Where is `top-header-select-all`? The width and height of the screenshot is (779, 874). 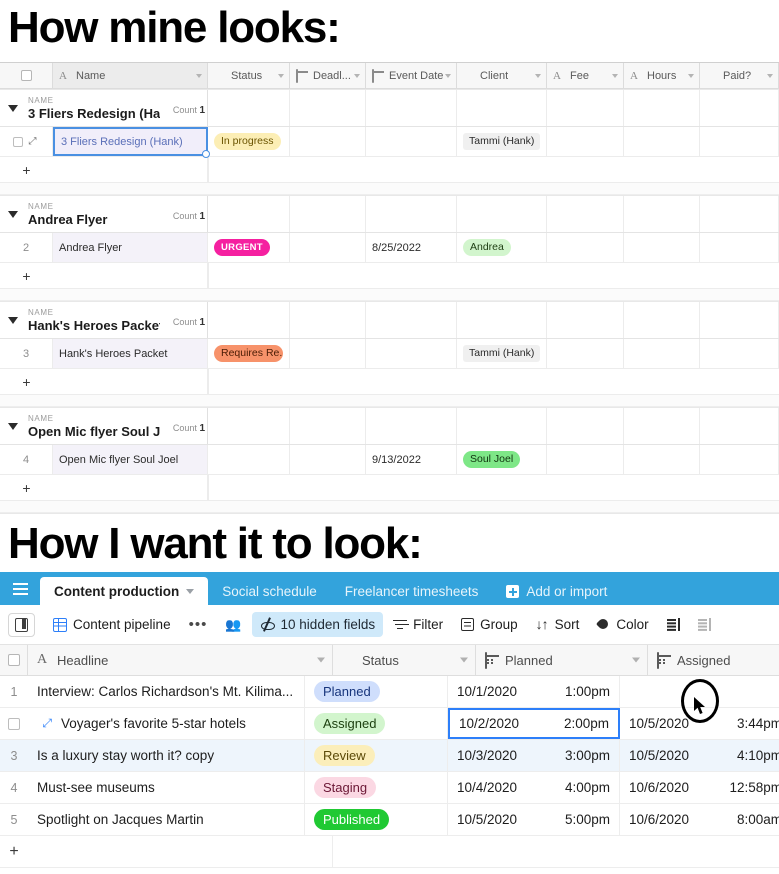
top-header-select-all is located at coordinates (26, 75).